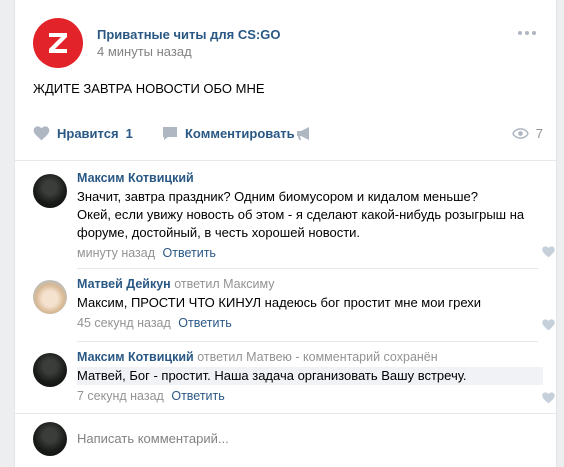 The width and height of the screenshot is (564, 467). I want to click on post-actions: Нравится 1 Комментировать 7, so click(288, 136).